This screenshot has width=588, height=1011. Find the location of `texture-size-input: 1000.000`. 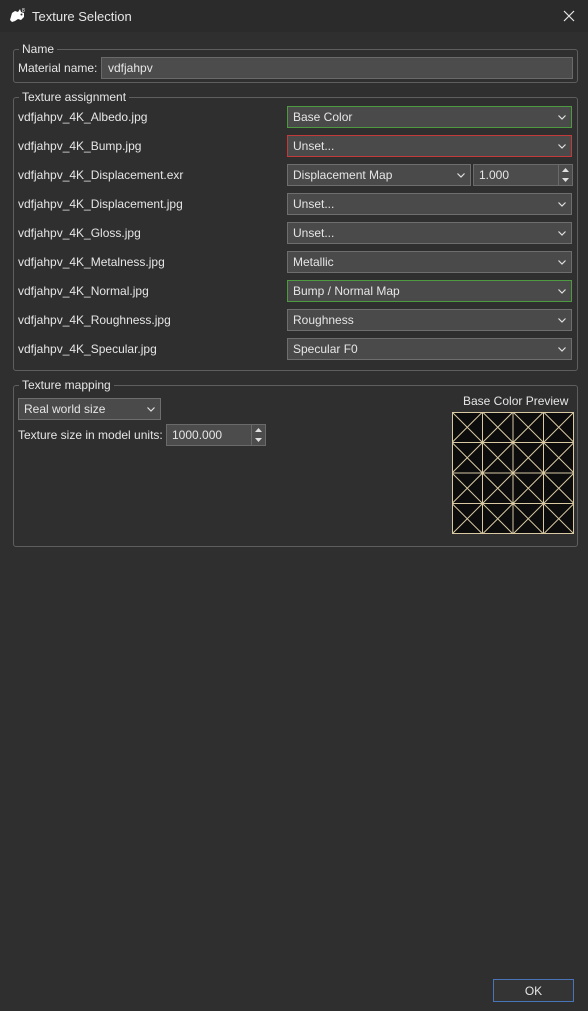

texture-size-input: 1000.000 is located at coordinates (216, 435).